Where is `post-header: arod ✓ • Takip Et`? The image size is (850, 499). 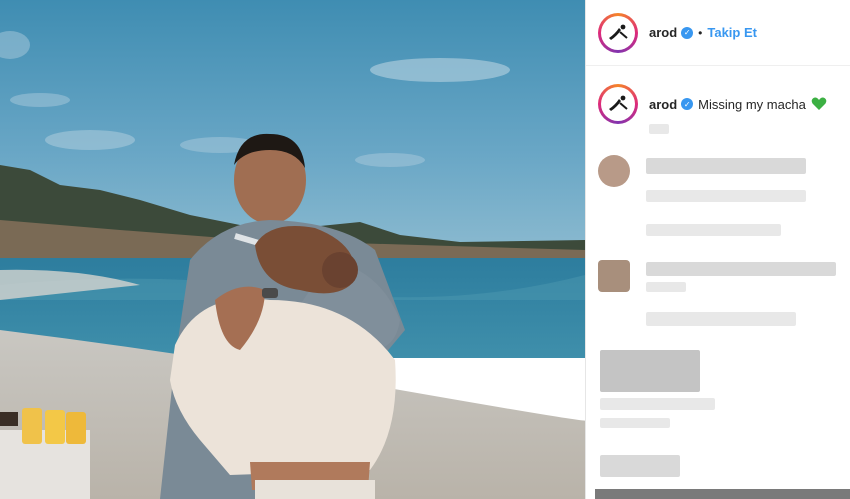
post-header: arod ✓ • Takip Et is located at coordinates (718, 33).